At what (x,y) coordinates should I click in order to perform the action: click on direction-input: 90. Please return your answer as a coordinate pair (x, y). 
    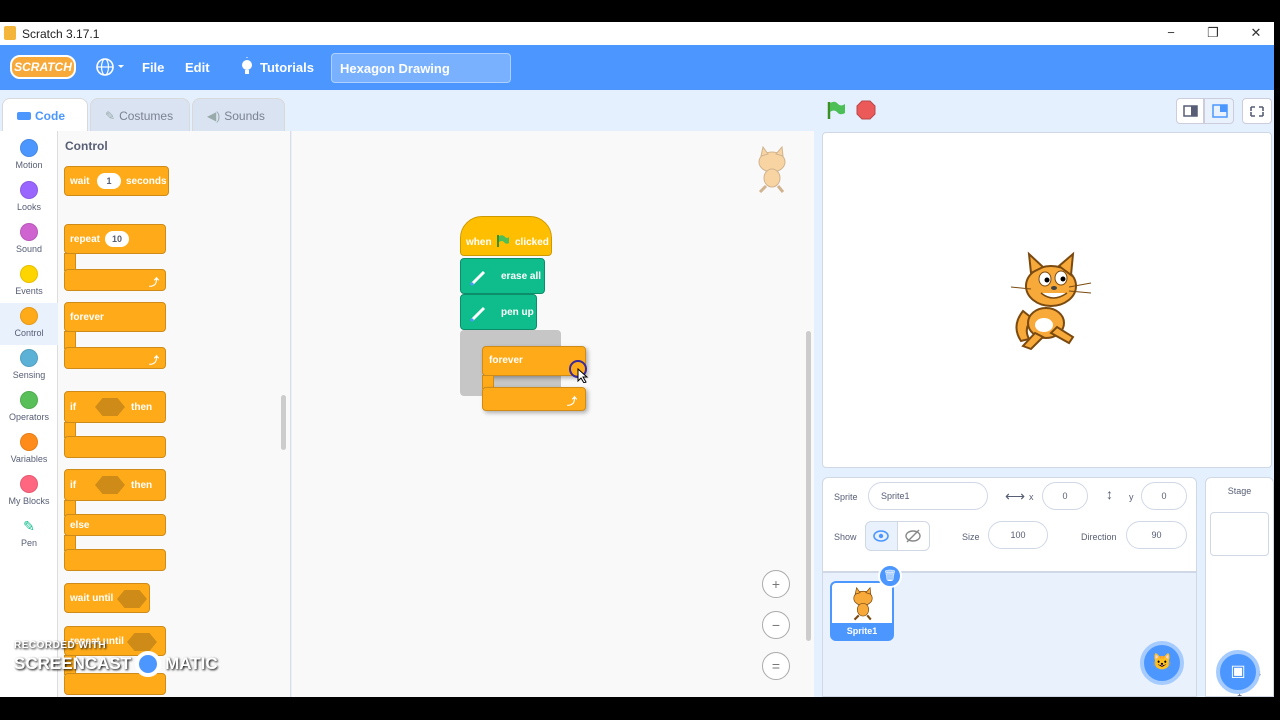
    Looking at the image, I should click on (1156, 535).